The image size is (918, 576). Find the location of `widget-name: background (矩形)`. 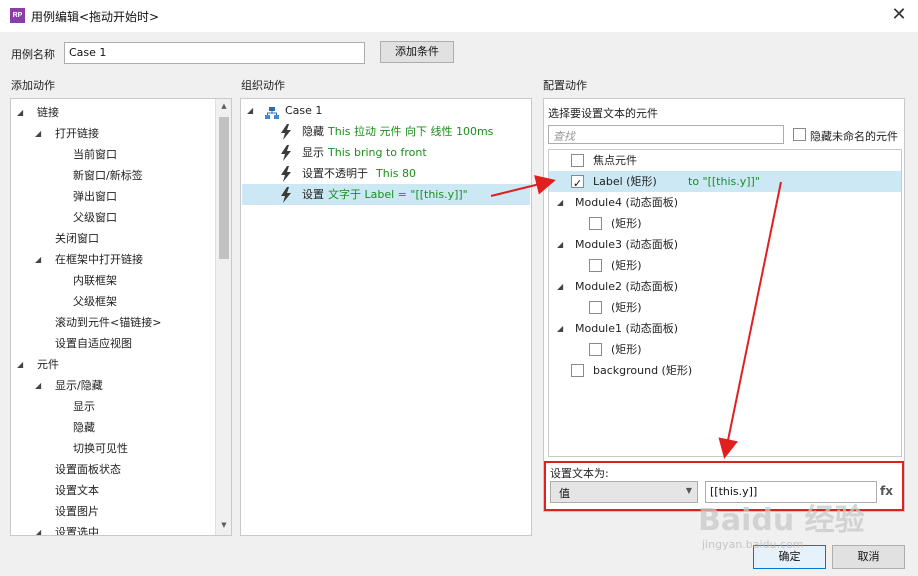

widget-name: background (矩形) is located at coordinates (643, 370).